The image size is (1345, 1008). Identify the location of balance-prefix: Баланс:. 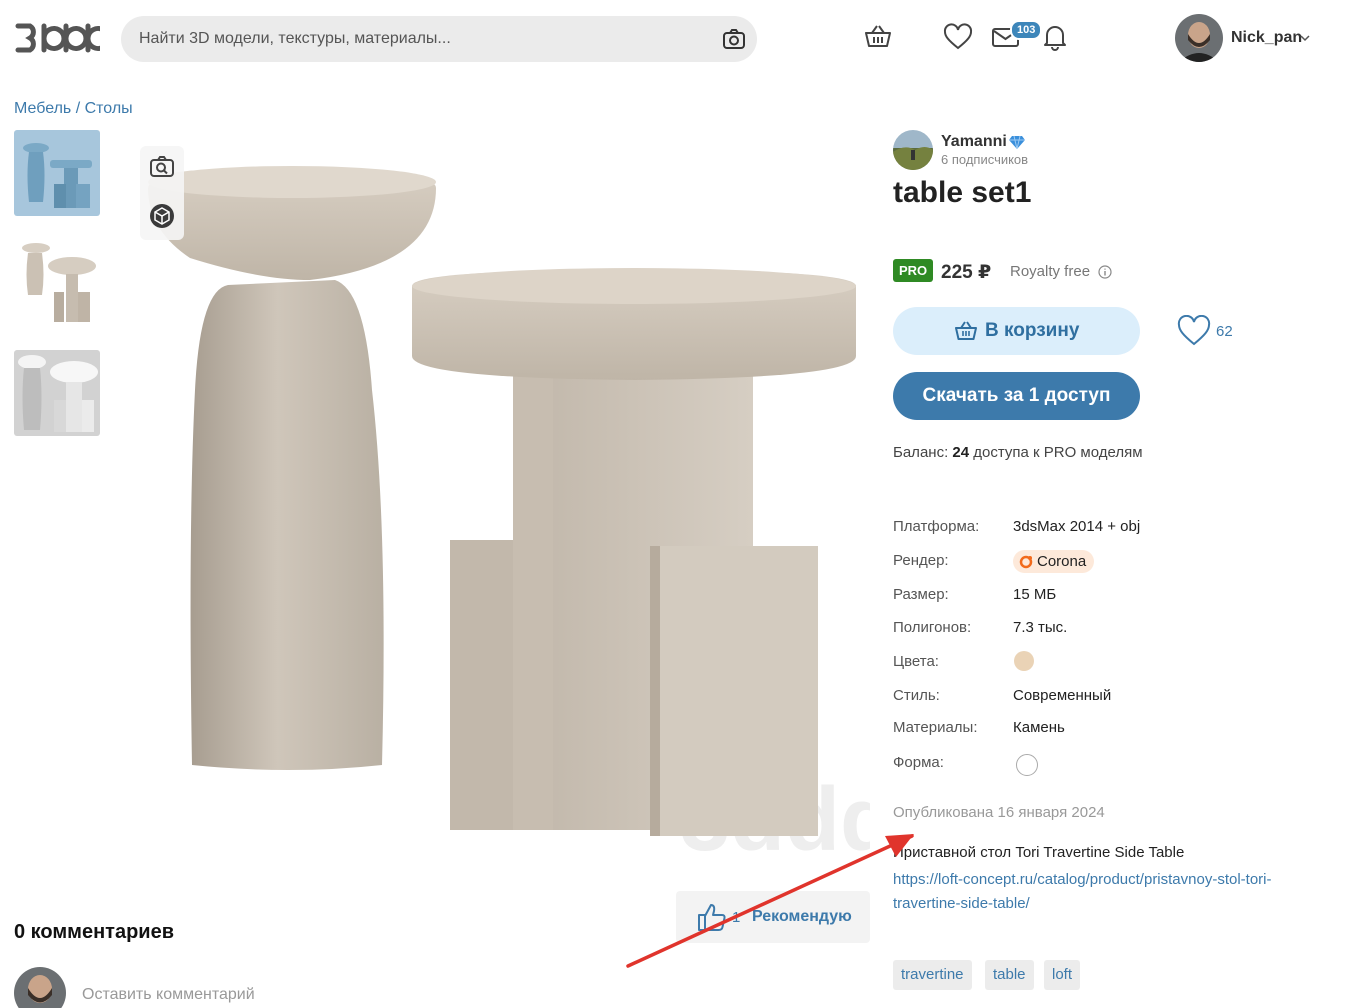
(923, 452).